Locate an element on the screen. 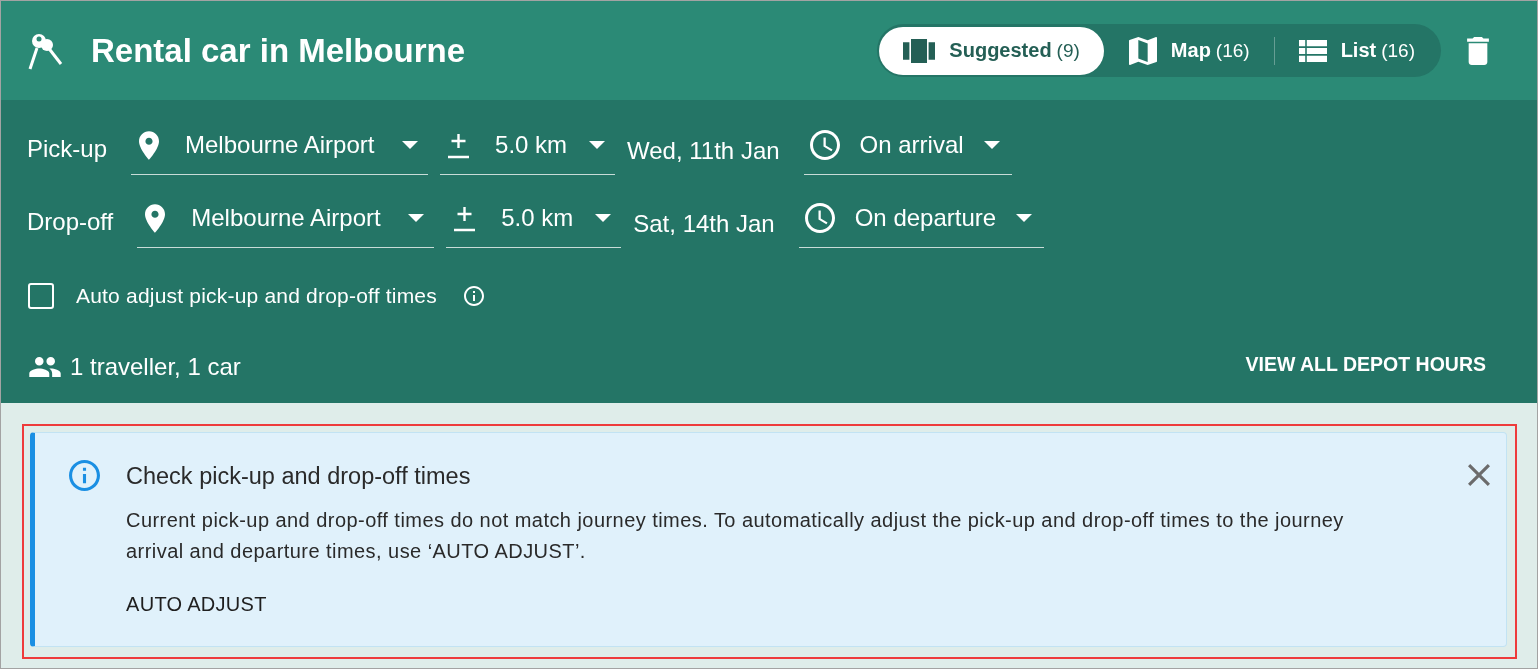  time-select: On departure is located at coordinates (921, 223).